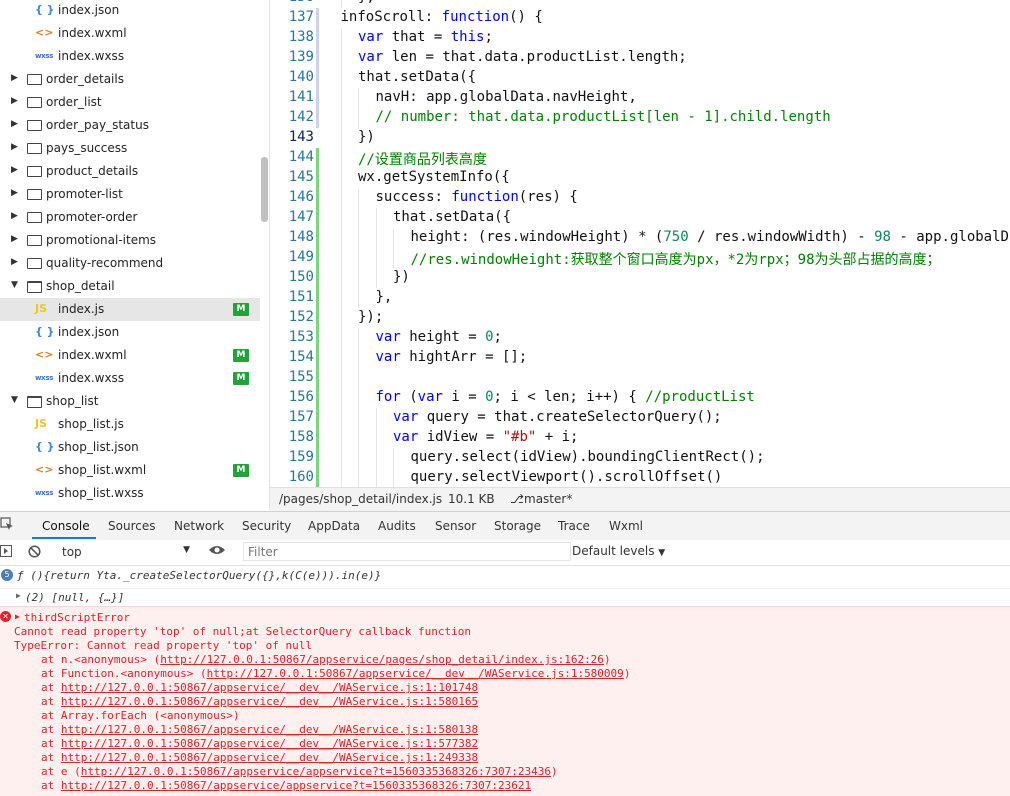 The image size is (1010, 796). What do you see at coordinates (217, 551) in the screenshot?
I see `eye-icon` at bounding box center [217, 551].